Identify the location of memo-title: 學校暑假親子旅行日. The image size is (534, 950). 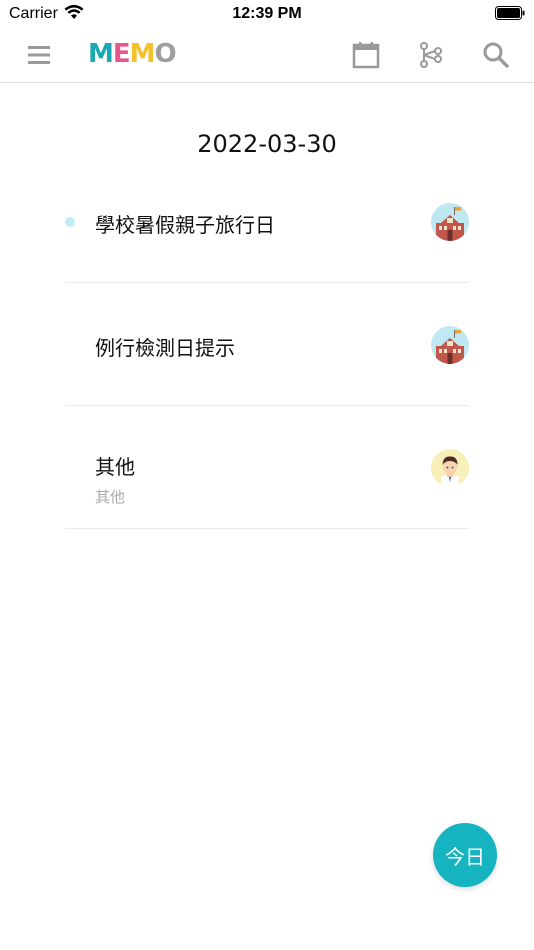
(185, 225).